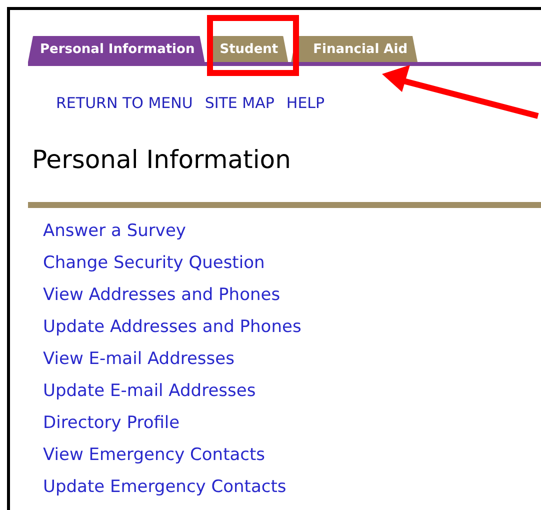  What do you see at coordinates (164, 487) in the screenshot?
I see `menu-link: Update Emergency Contacts` at bounding box center [164, 487].